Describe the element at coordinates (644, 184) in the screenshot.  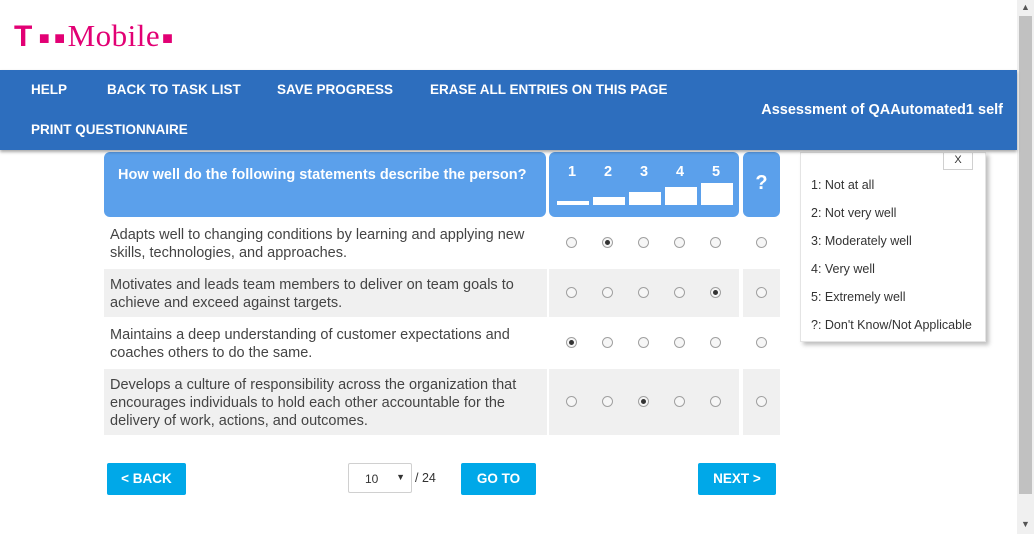
I see `rating-scale-header: 1 2 3 4 5` at that location.